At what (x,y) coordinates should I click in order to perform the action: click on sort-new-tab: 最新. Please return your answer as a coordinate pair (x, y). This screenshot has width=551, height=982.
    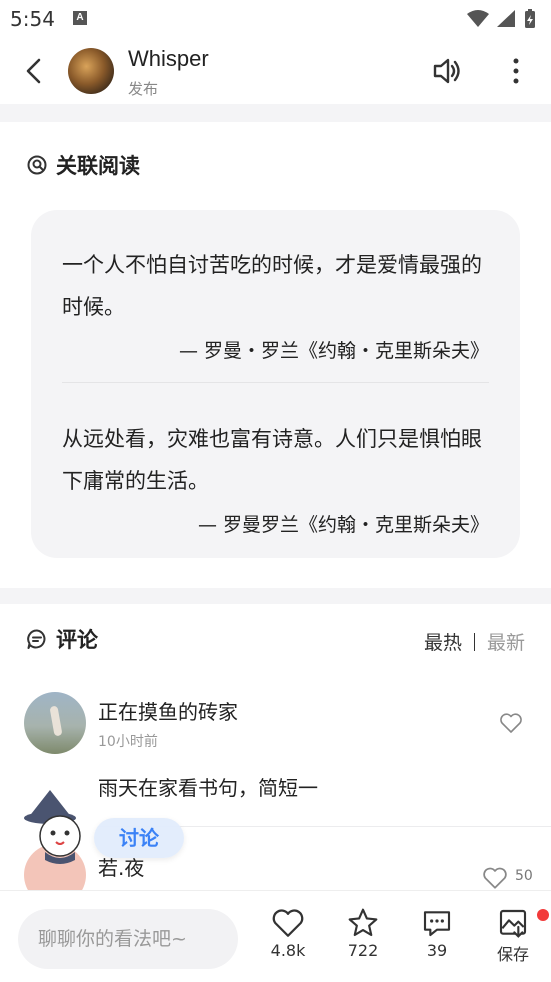
    Looking at the image, I should click on (506, 643).